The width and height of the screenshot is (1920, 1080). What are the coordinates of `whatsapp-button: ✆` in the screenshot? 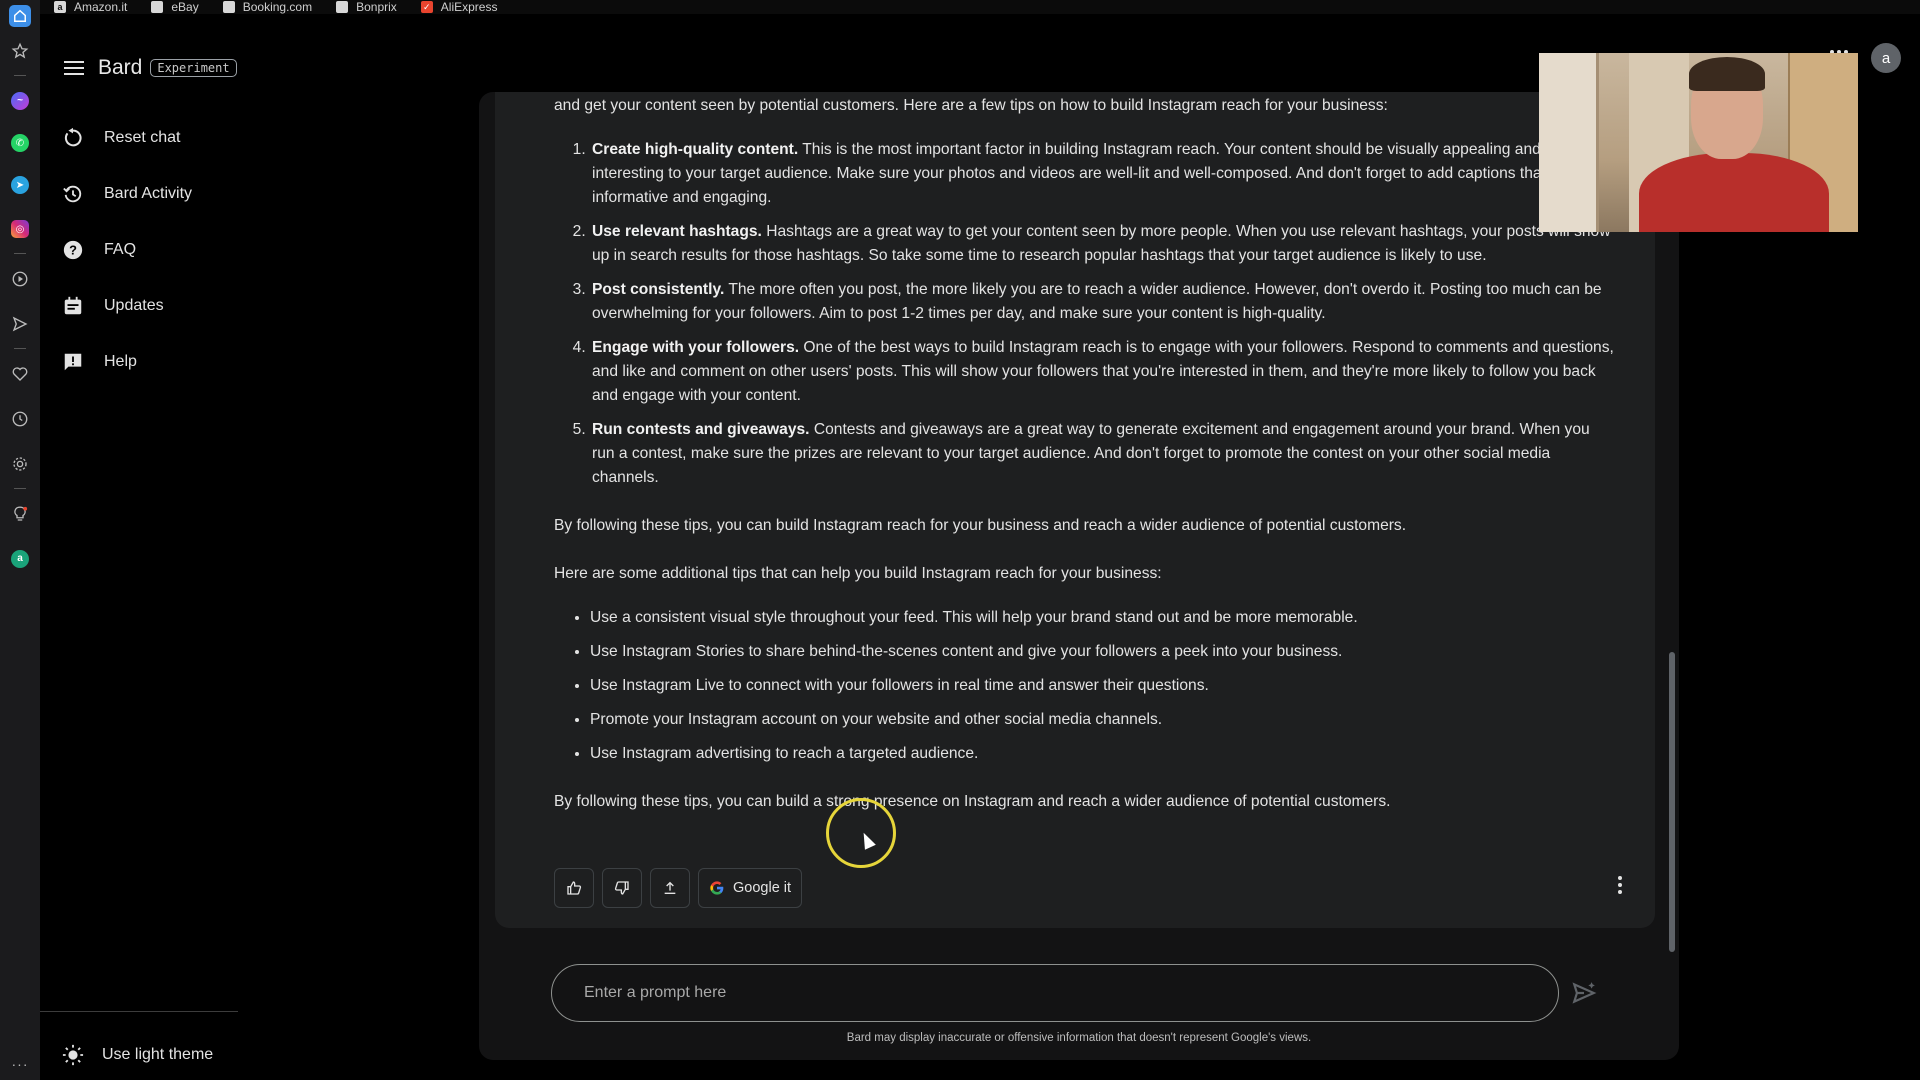 It's located at (20, 143).